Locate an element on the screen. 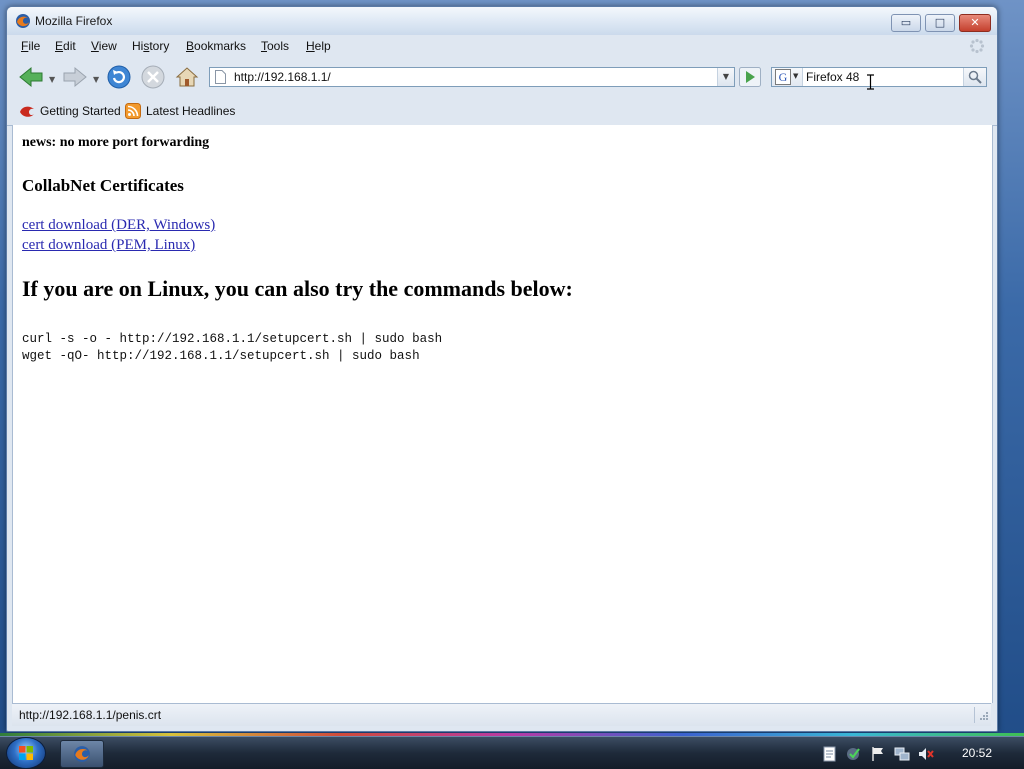  maximize-button: □ is located at coordinates (940, 23).